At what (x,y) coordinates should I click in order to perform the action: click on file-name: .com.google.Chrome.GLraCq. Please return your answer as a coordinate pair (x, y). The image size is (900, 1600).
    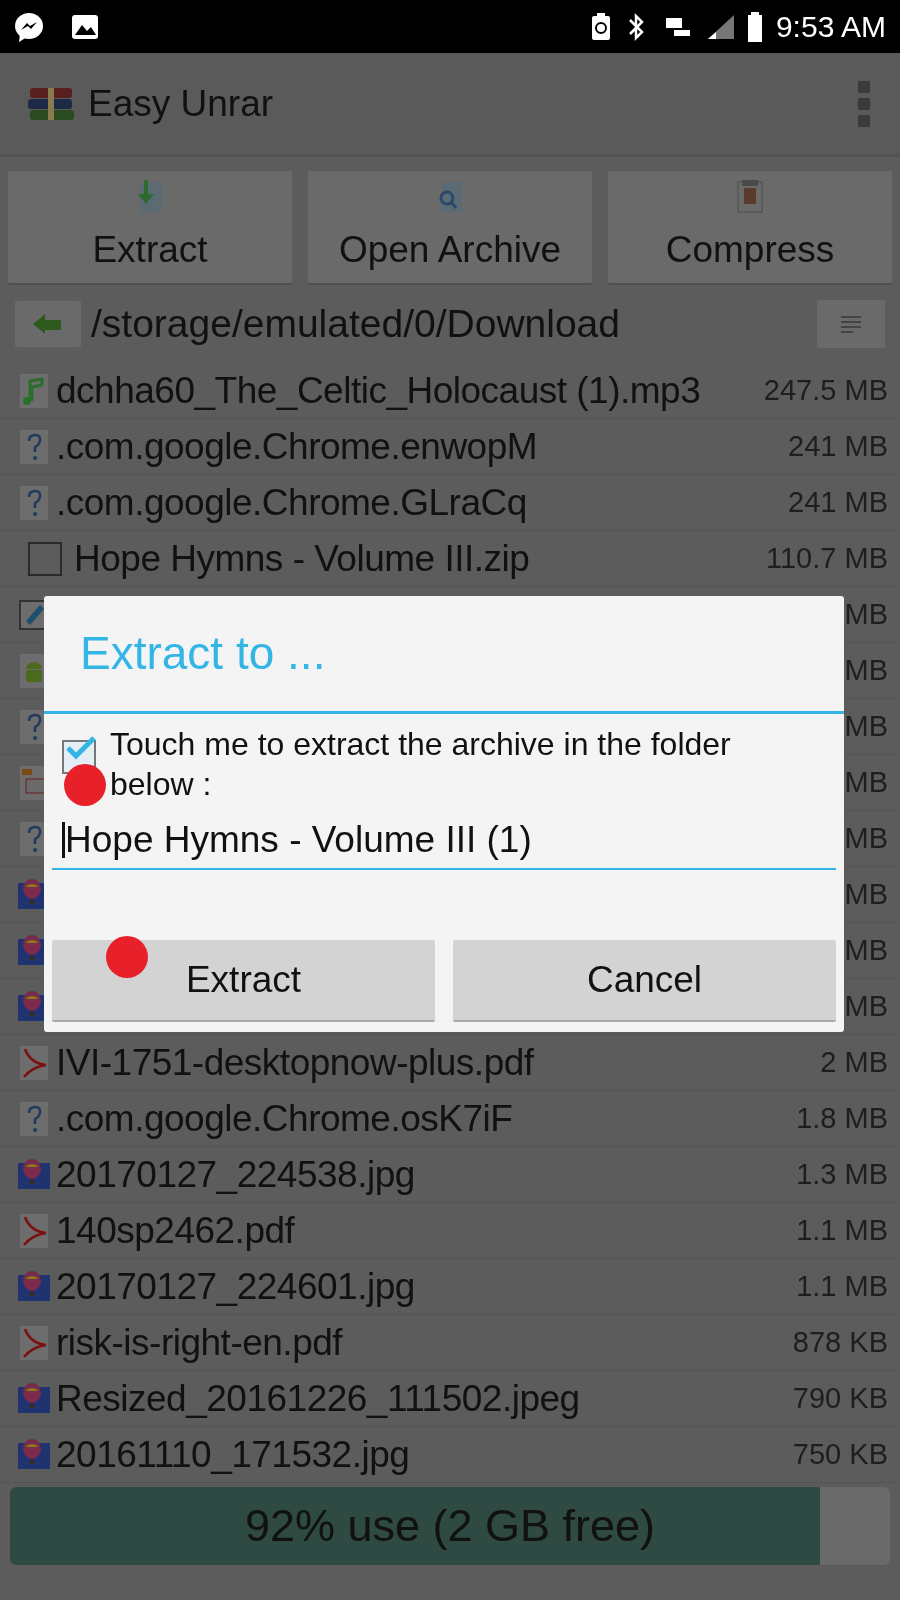
    Looking at the image, I should click on (291, 502).